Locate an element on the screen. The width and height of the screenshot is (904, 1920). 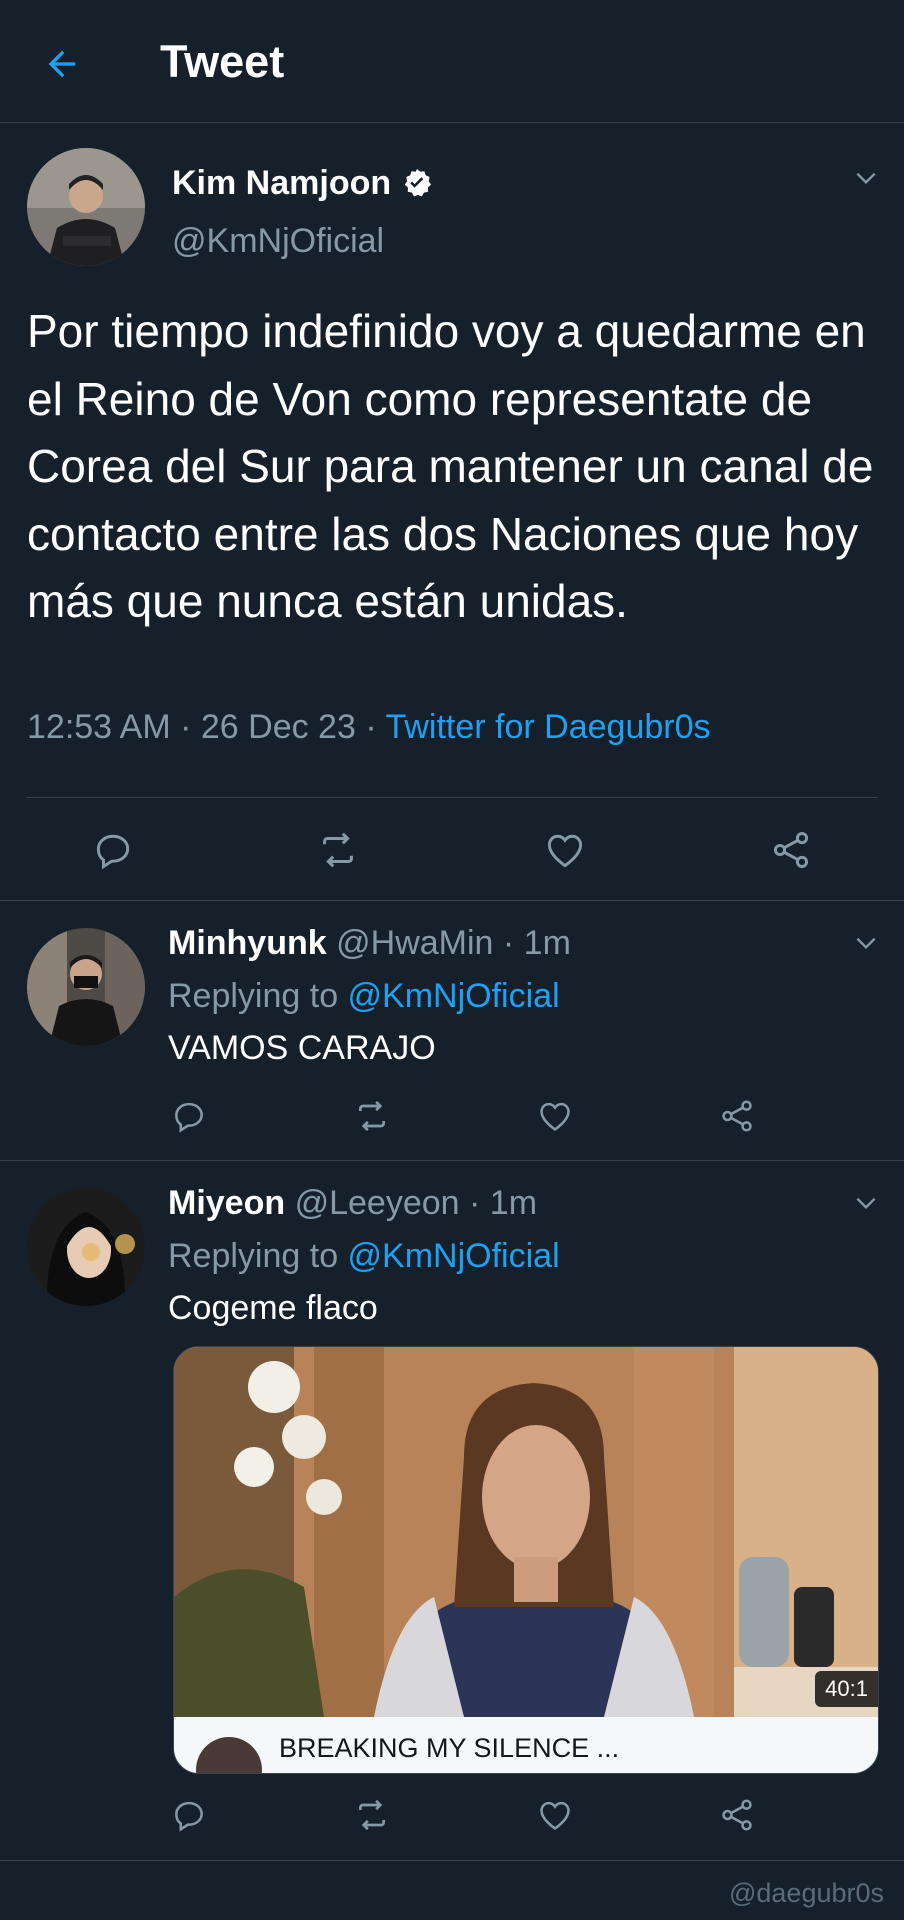
reply-text: Cogeme flaco is located at coordinates (273, 1308).